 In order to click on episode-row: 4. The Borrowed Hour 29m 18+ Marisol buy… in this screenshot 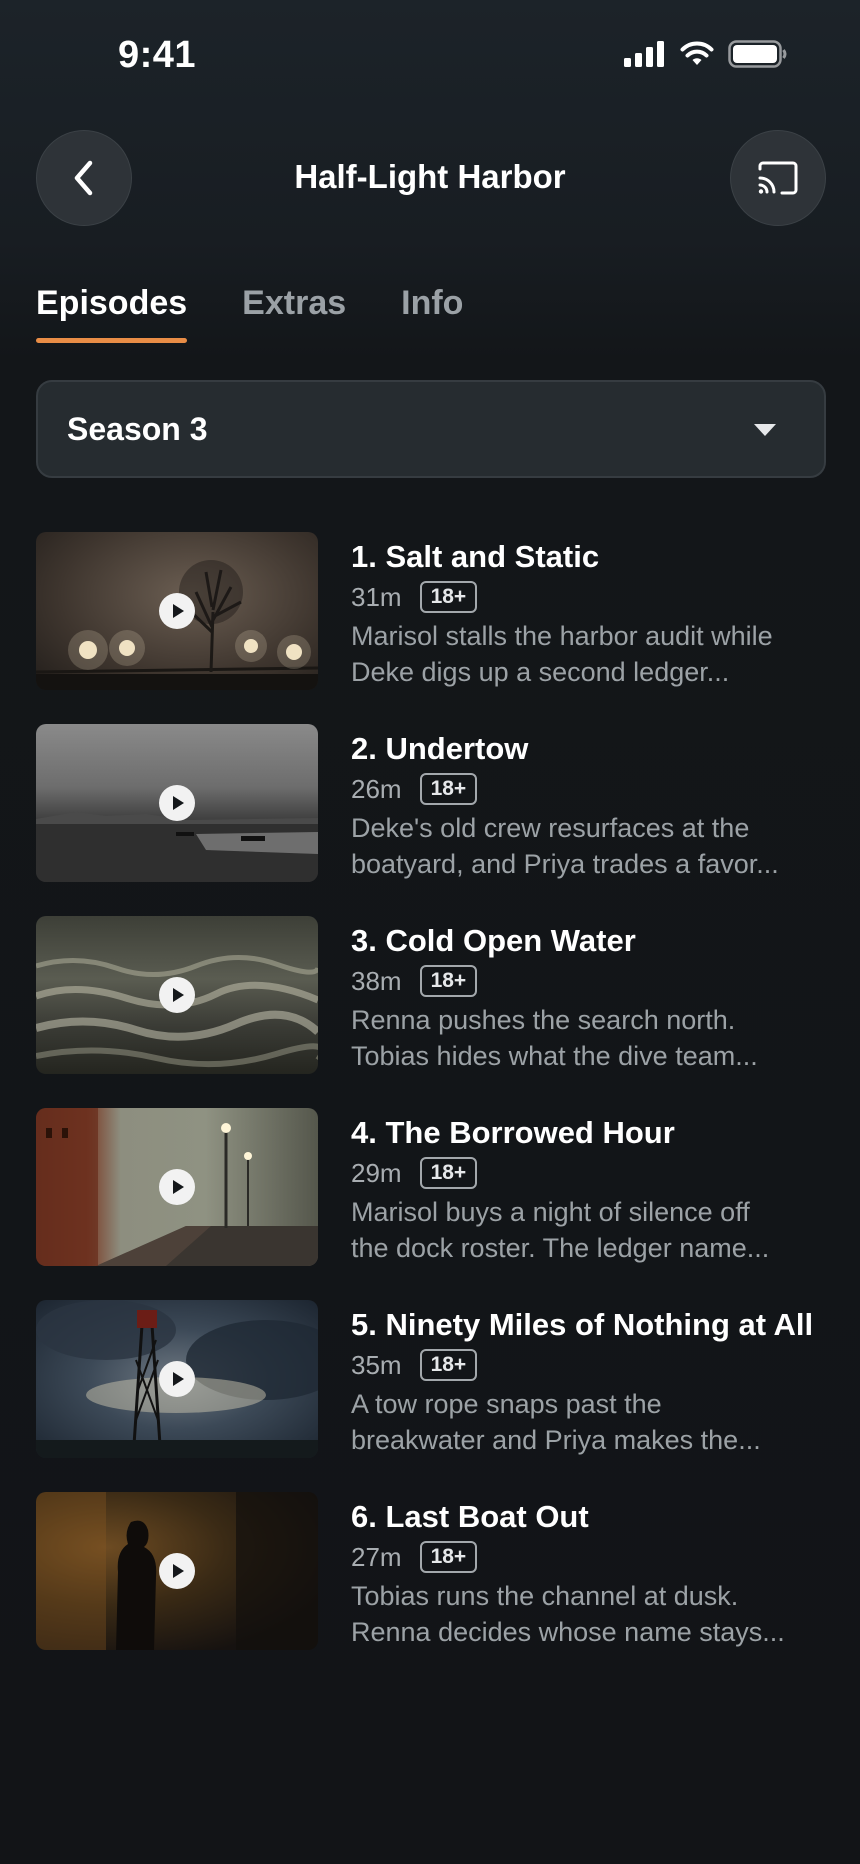, I will do `click(431, 1204)`.